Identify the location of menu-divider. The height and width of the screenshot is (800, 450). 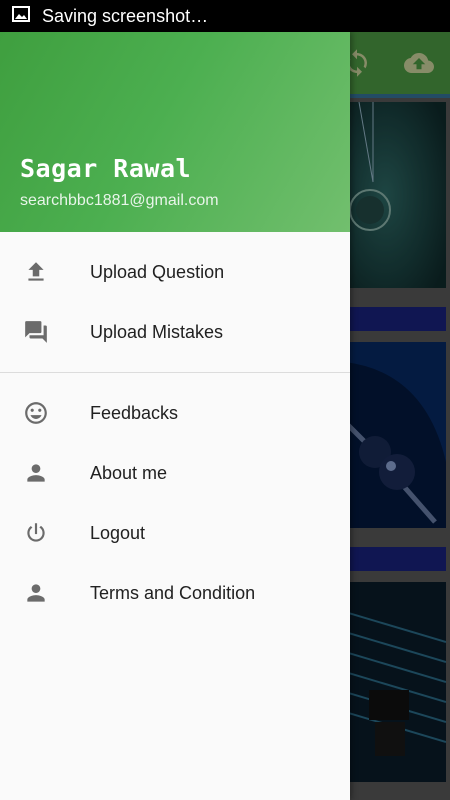
(175, 372).